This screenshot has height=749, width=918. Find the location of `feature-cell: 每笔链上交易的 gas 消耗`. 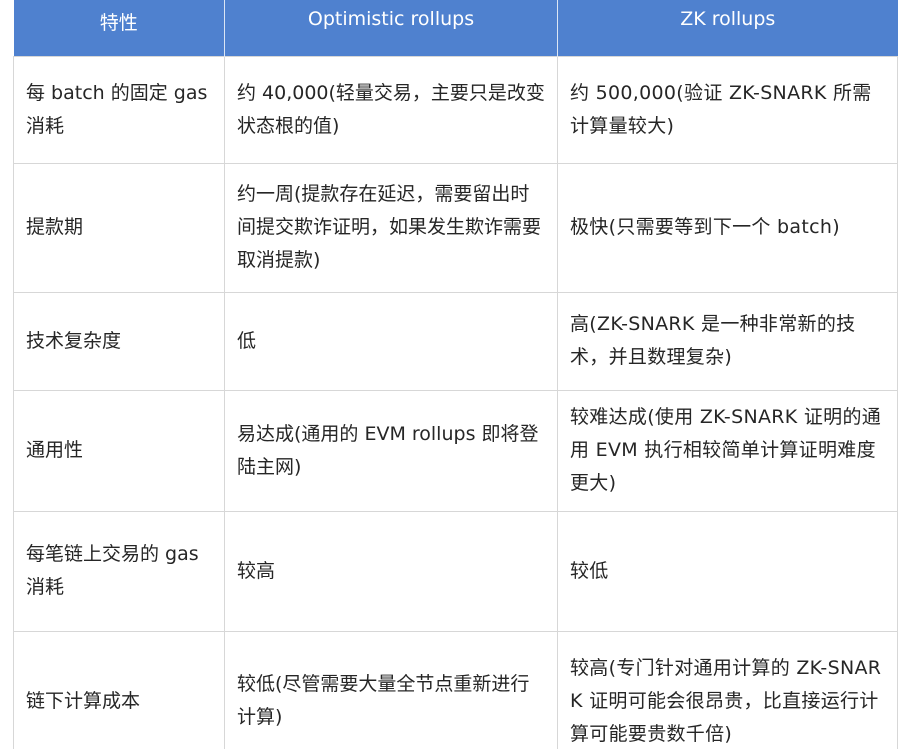

feature-cell: 每笔链上交易的 gas 消耗 is located at coordinates (119, 571).